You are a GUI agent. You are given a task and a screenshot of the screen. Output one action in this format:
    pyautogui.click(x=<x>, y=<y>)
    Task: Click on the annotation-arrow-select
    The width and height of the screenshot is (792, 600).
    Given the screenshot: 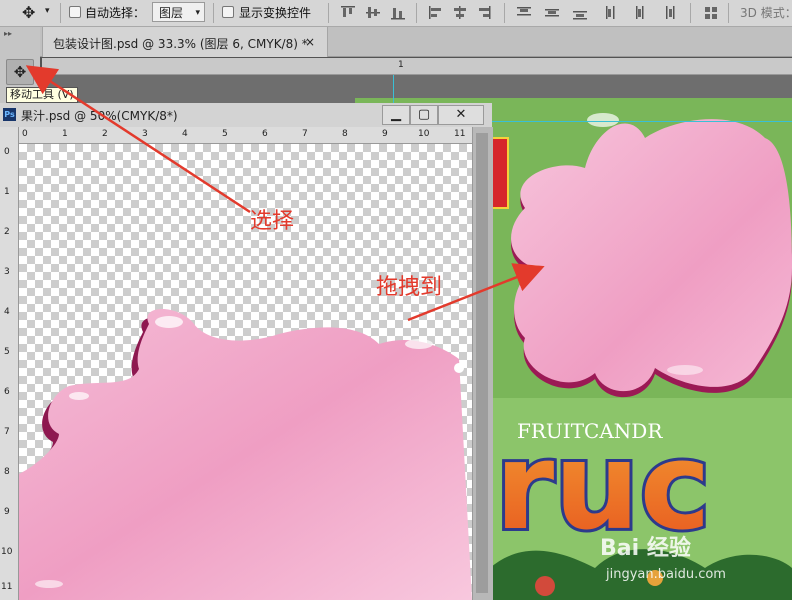 What is the action you would take?
    pyautogui.click(x=138, y=139)
    